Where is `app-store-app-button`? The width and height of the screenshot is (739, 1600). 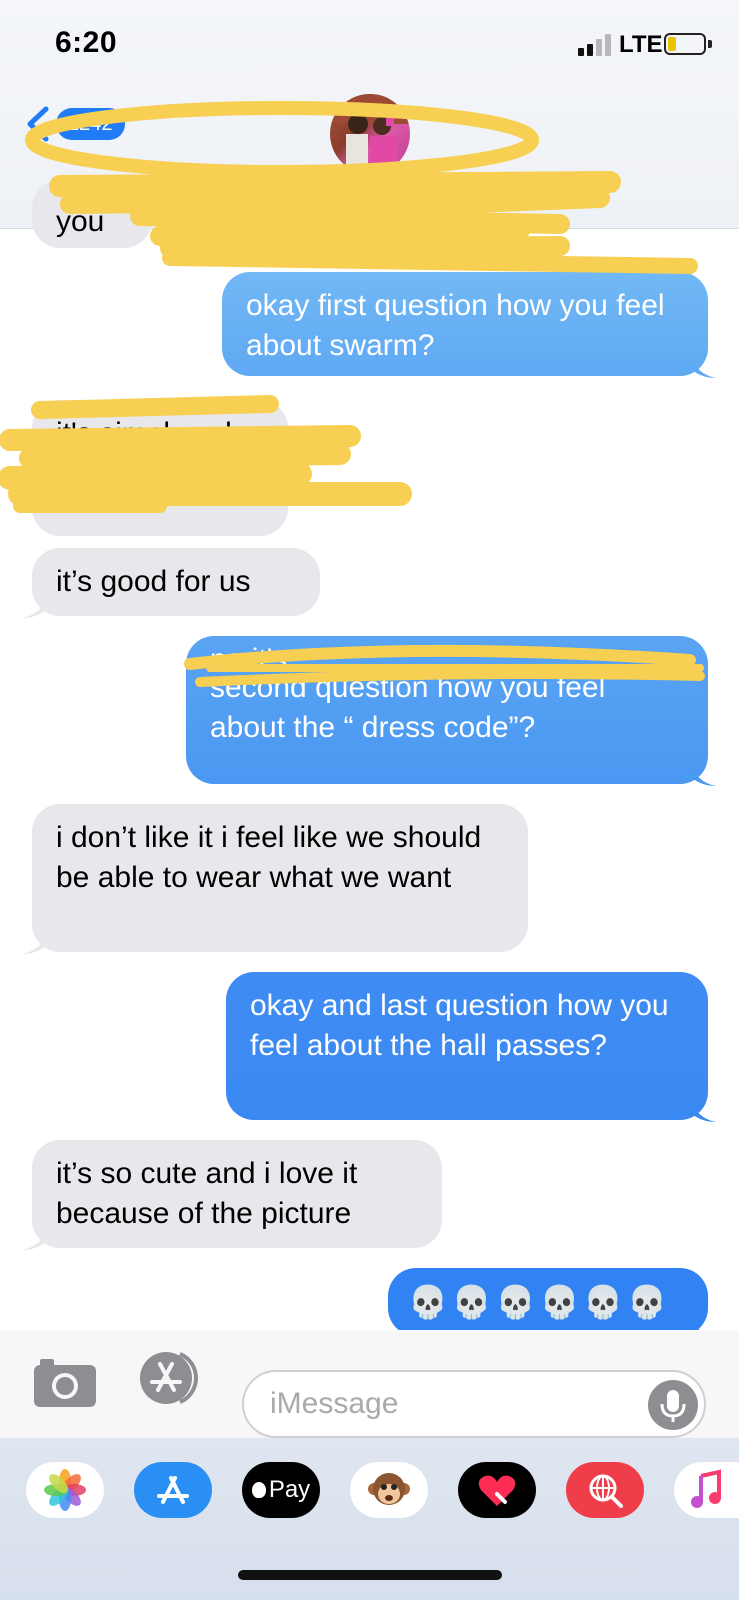 app-store-app-button is located at coordinates (173, 1490).